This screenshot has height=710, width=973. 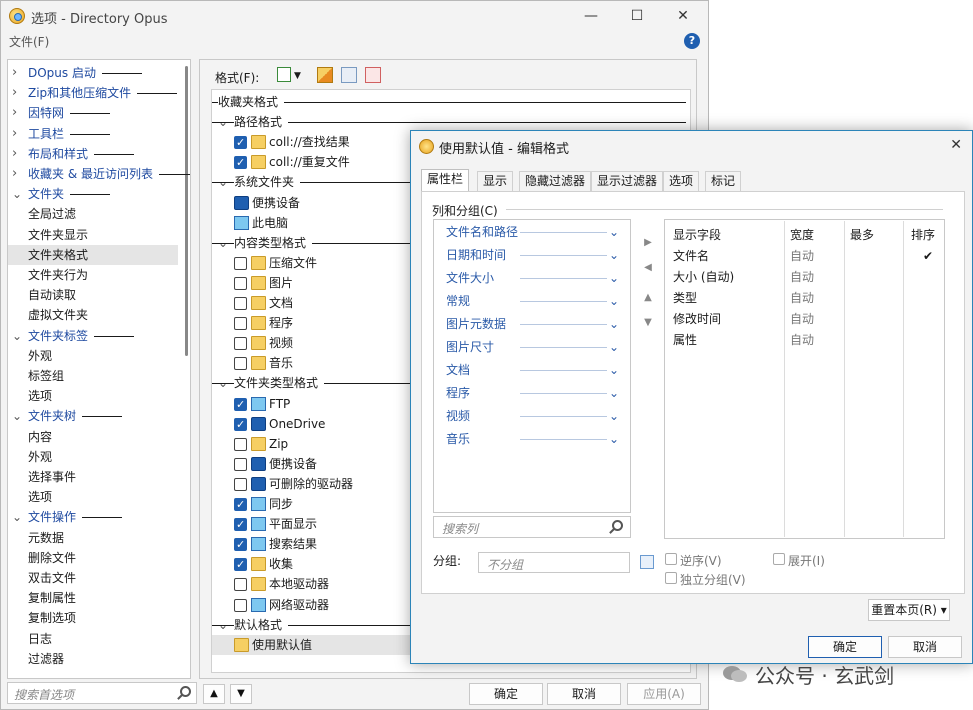 What do you see at coordinates (93, 194) in the screenshot?
I see `tree-group: ⌄ 文件夹` at bounding box center [93, 194].